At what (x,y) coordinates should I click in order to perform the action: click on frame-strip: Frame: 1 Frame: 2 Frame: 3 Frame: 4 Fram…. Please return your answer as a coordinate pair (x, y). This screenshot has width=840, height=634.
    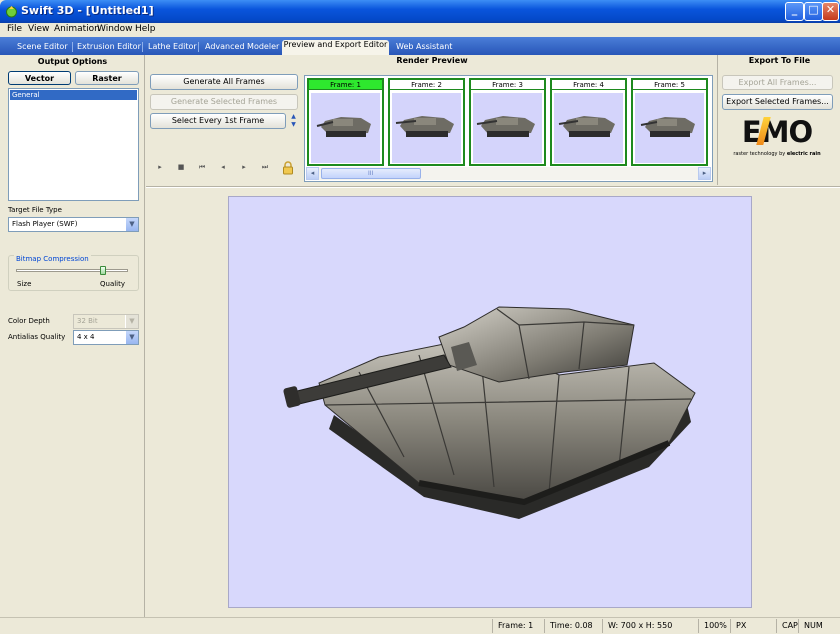
    Looking at the image, I should click on (508, 128).